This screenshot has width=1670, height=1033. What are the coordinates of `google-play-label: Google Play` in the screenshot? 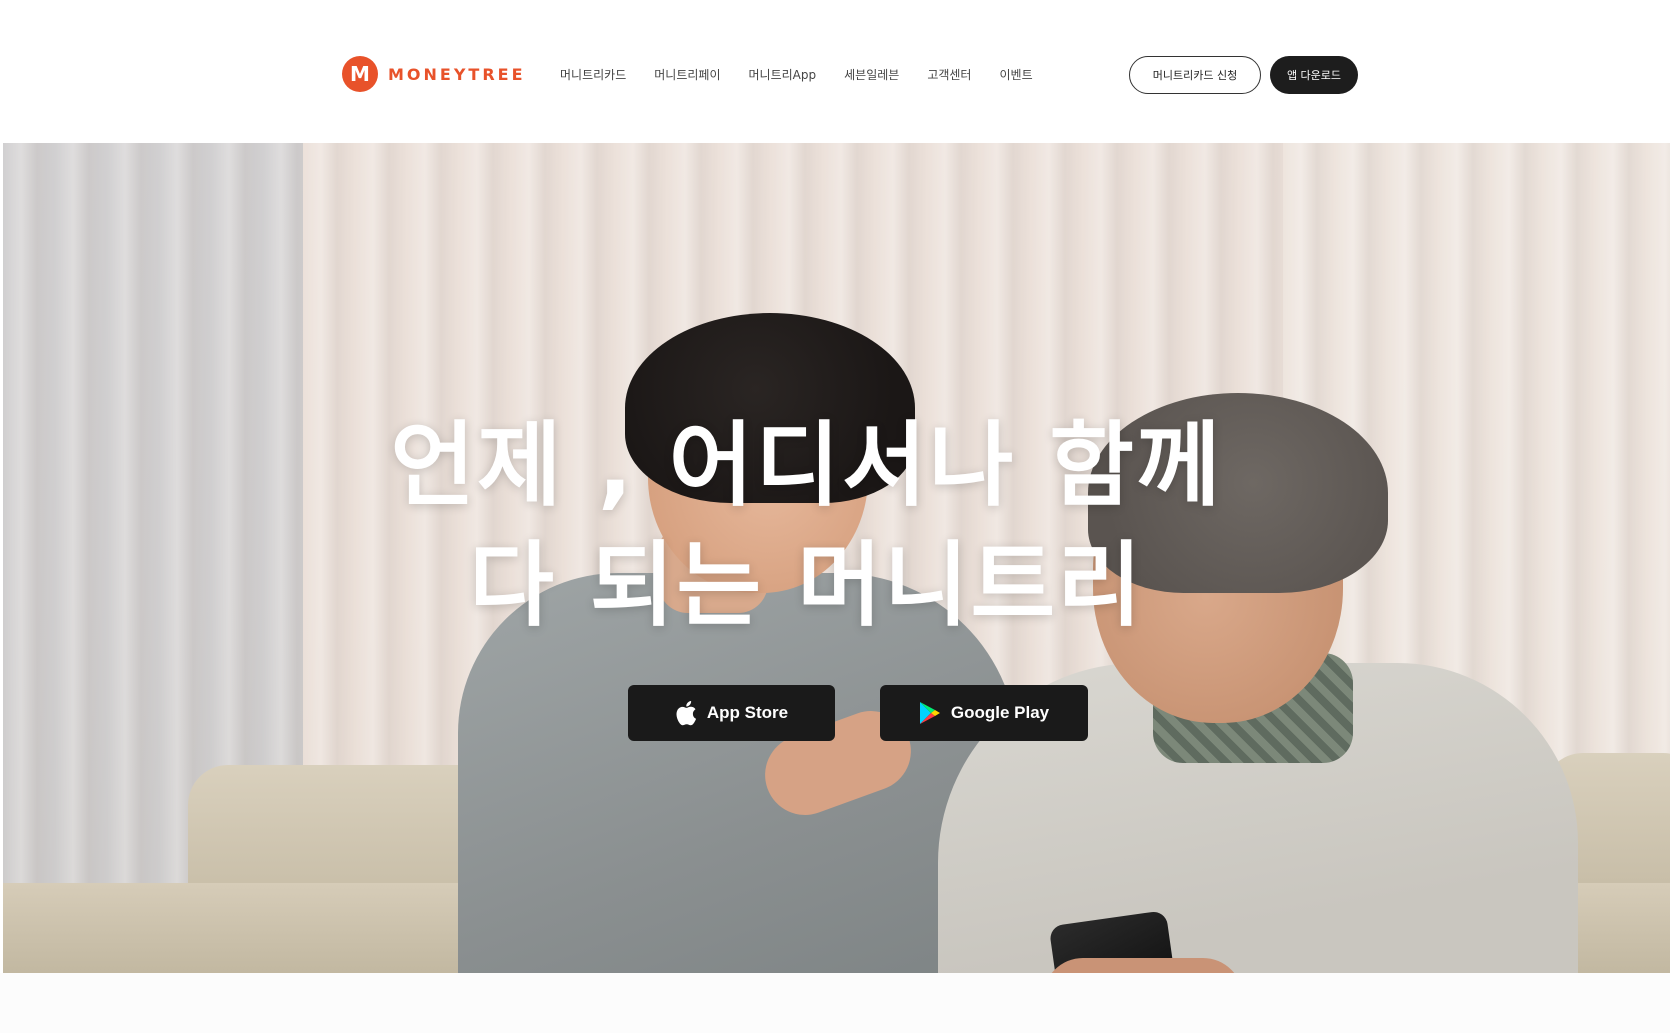 It's located at (1000, 712).